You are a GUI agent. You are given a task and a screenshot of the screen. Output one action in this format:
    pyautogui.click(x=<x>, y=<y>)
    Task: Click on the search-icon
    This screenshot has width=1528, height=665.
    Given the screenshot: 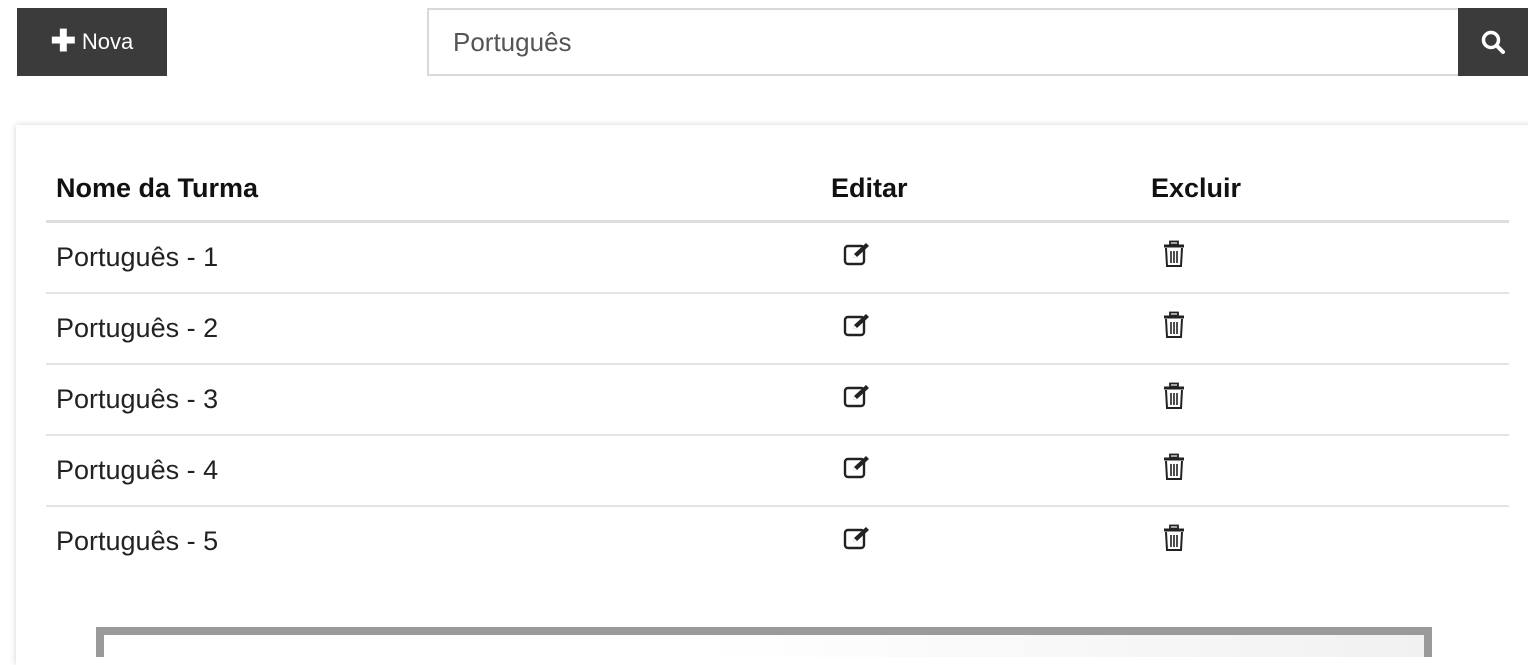 What is the action you would take?
    pyautogui.click(x=1493, y=42)
    